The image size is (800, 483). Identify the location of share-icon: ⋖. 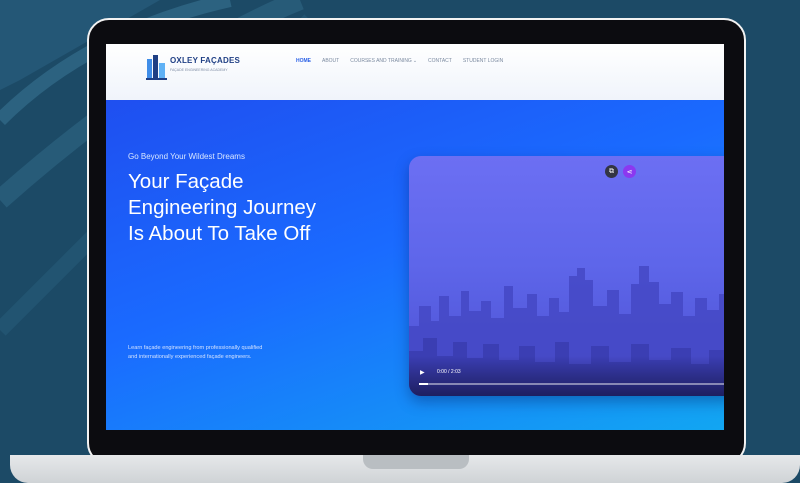
(629, 171).